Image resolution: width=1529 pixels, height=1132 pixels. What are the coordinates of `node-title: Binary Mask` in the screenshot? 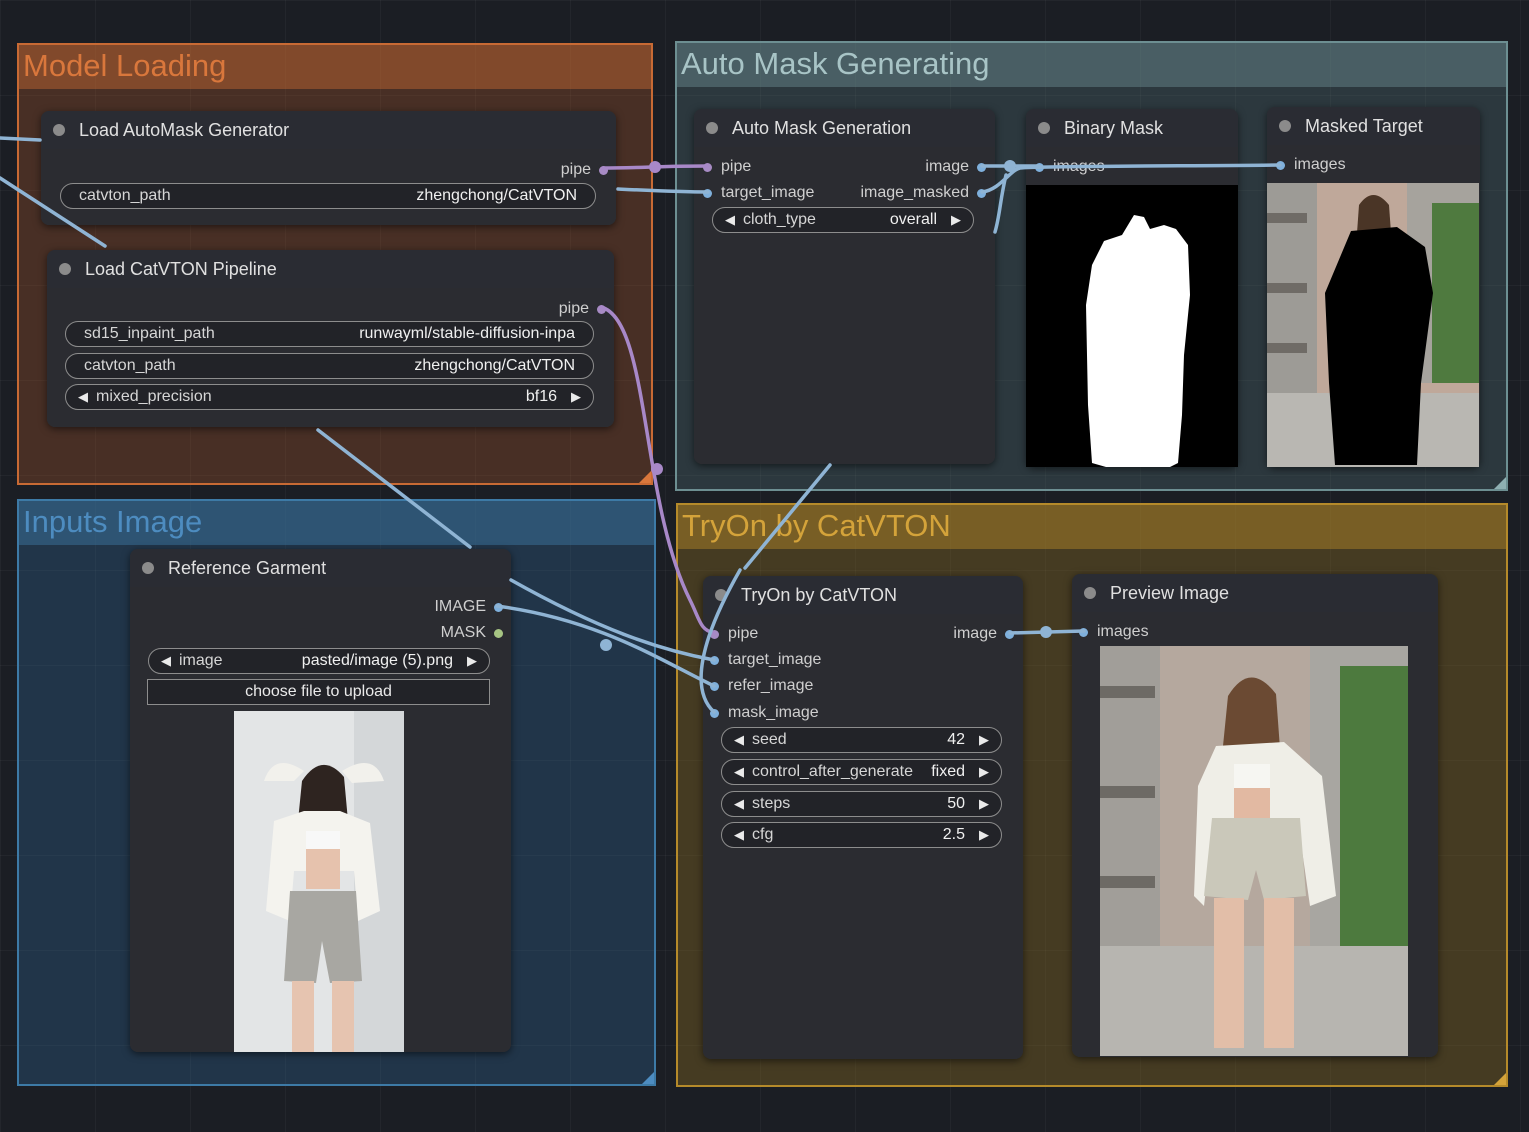 It's located at (1114, 127).